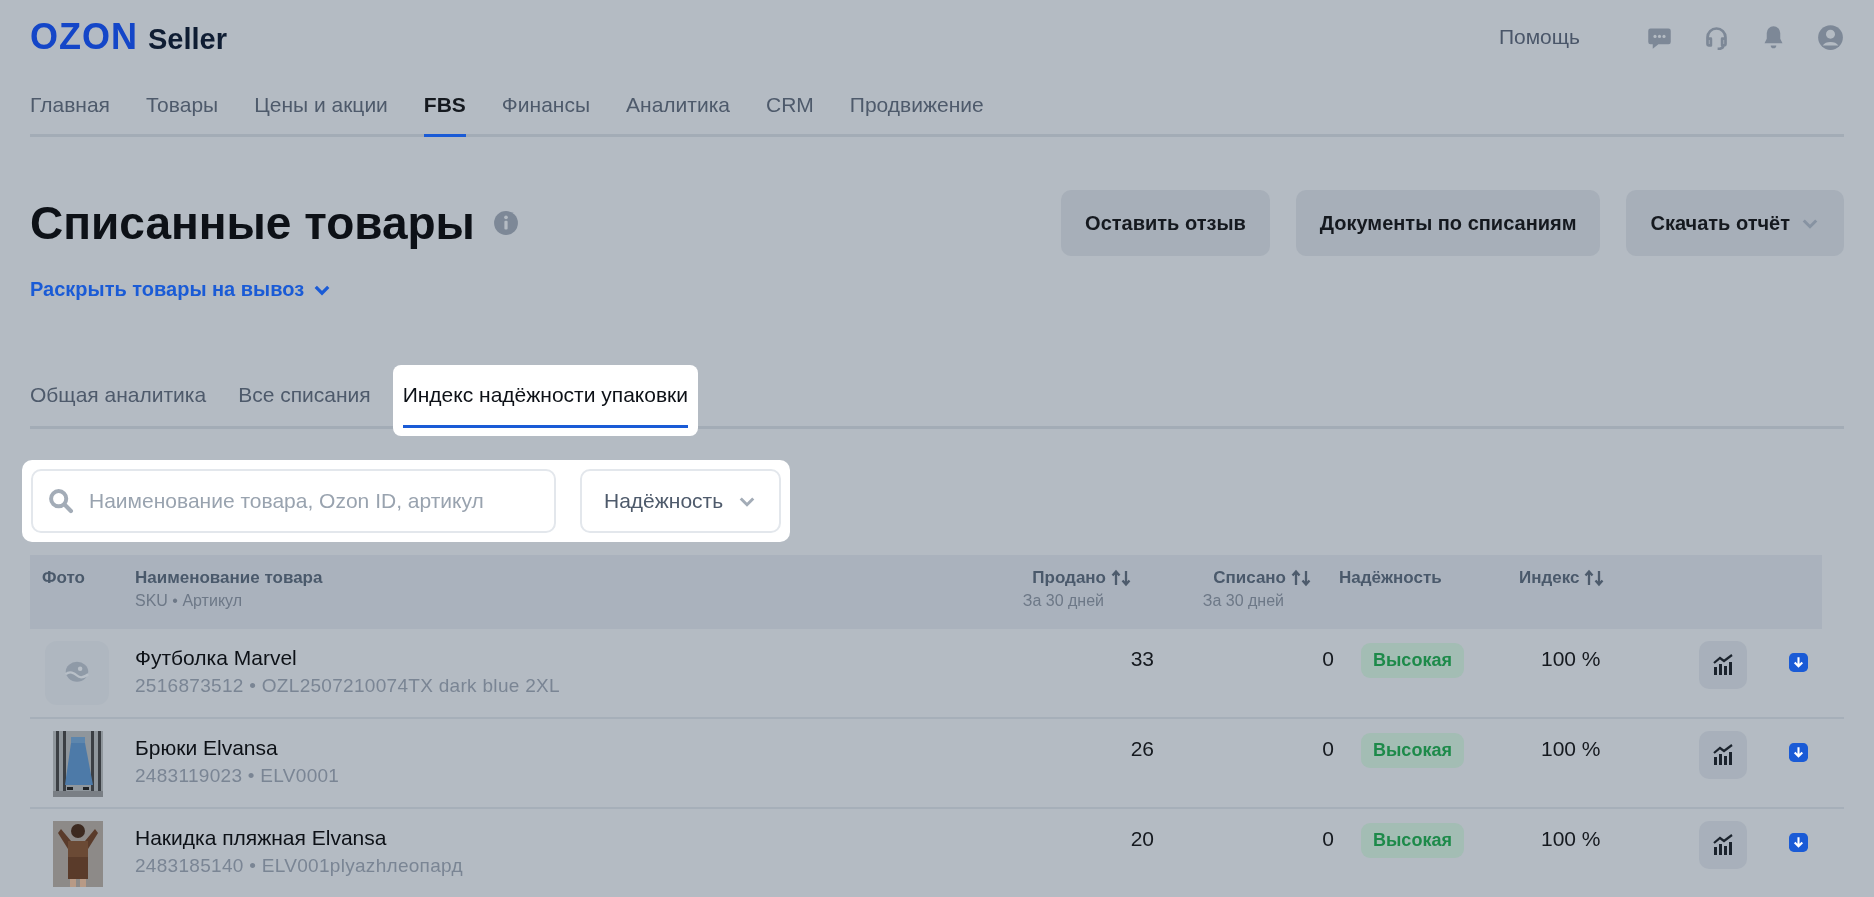  Describe the element at coordinates (546, 108) in the screenshot. I see `nav-tab: Финансы` at that location.